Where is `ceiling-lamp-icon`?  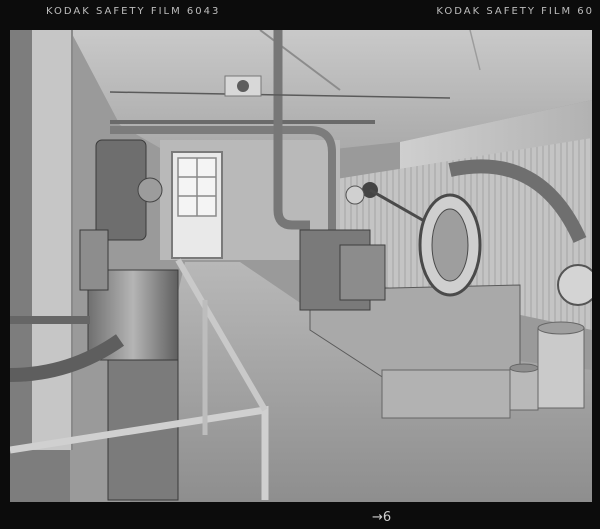
ceiling-lamp-icon is located at coordinates (243, 86).